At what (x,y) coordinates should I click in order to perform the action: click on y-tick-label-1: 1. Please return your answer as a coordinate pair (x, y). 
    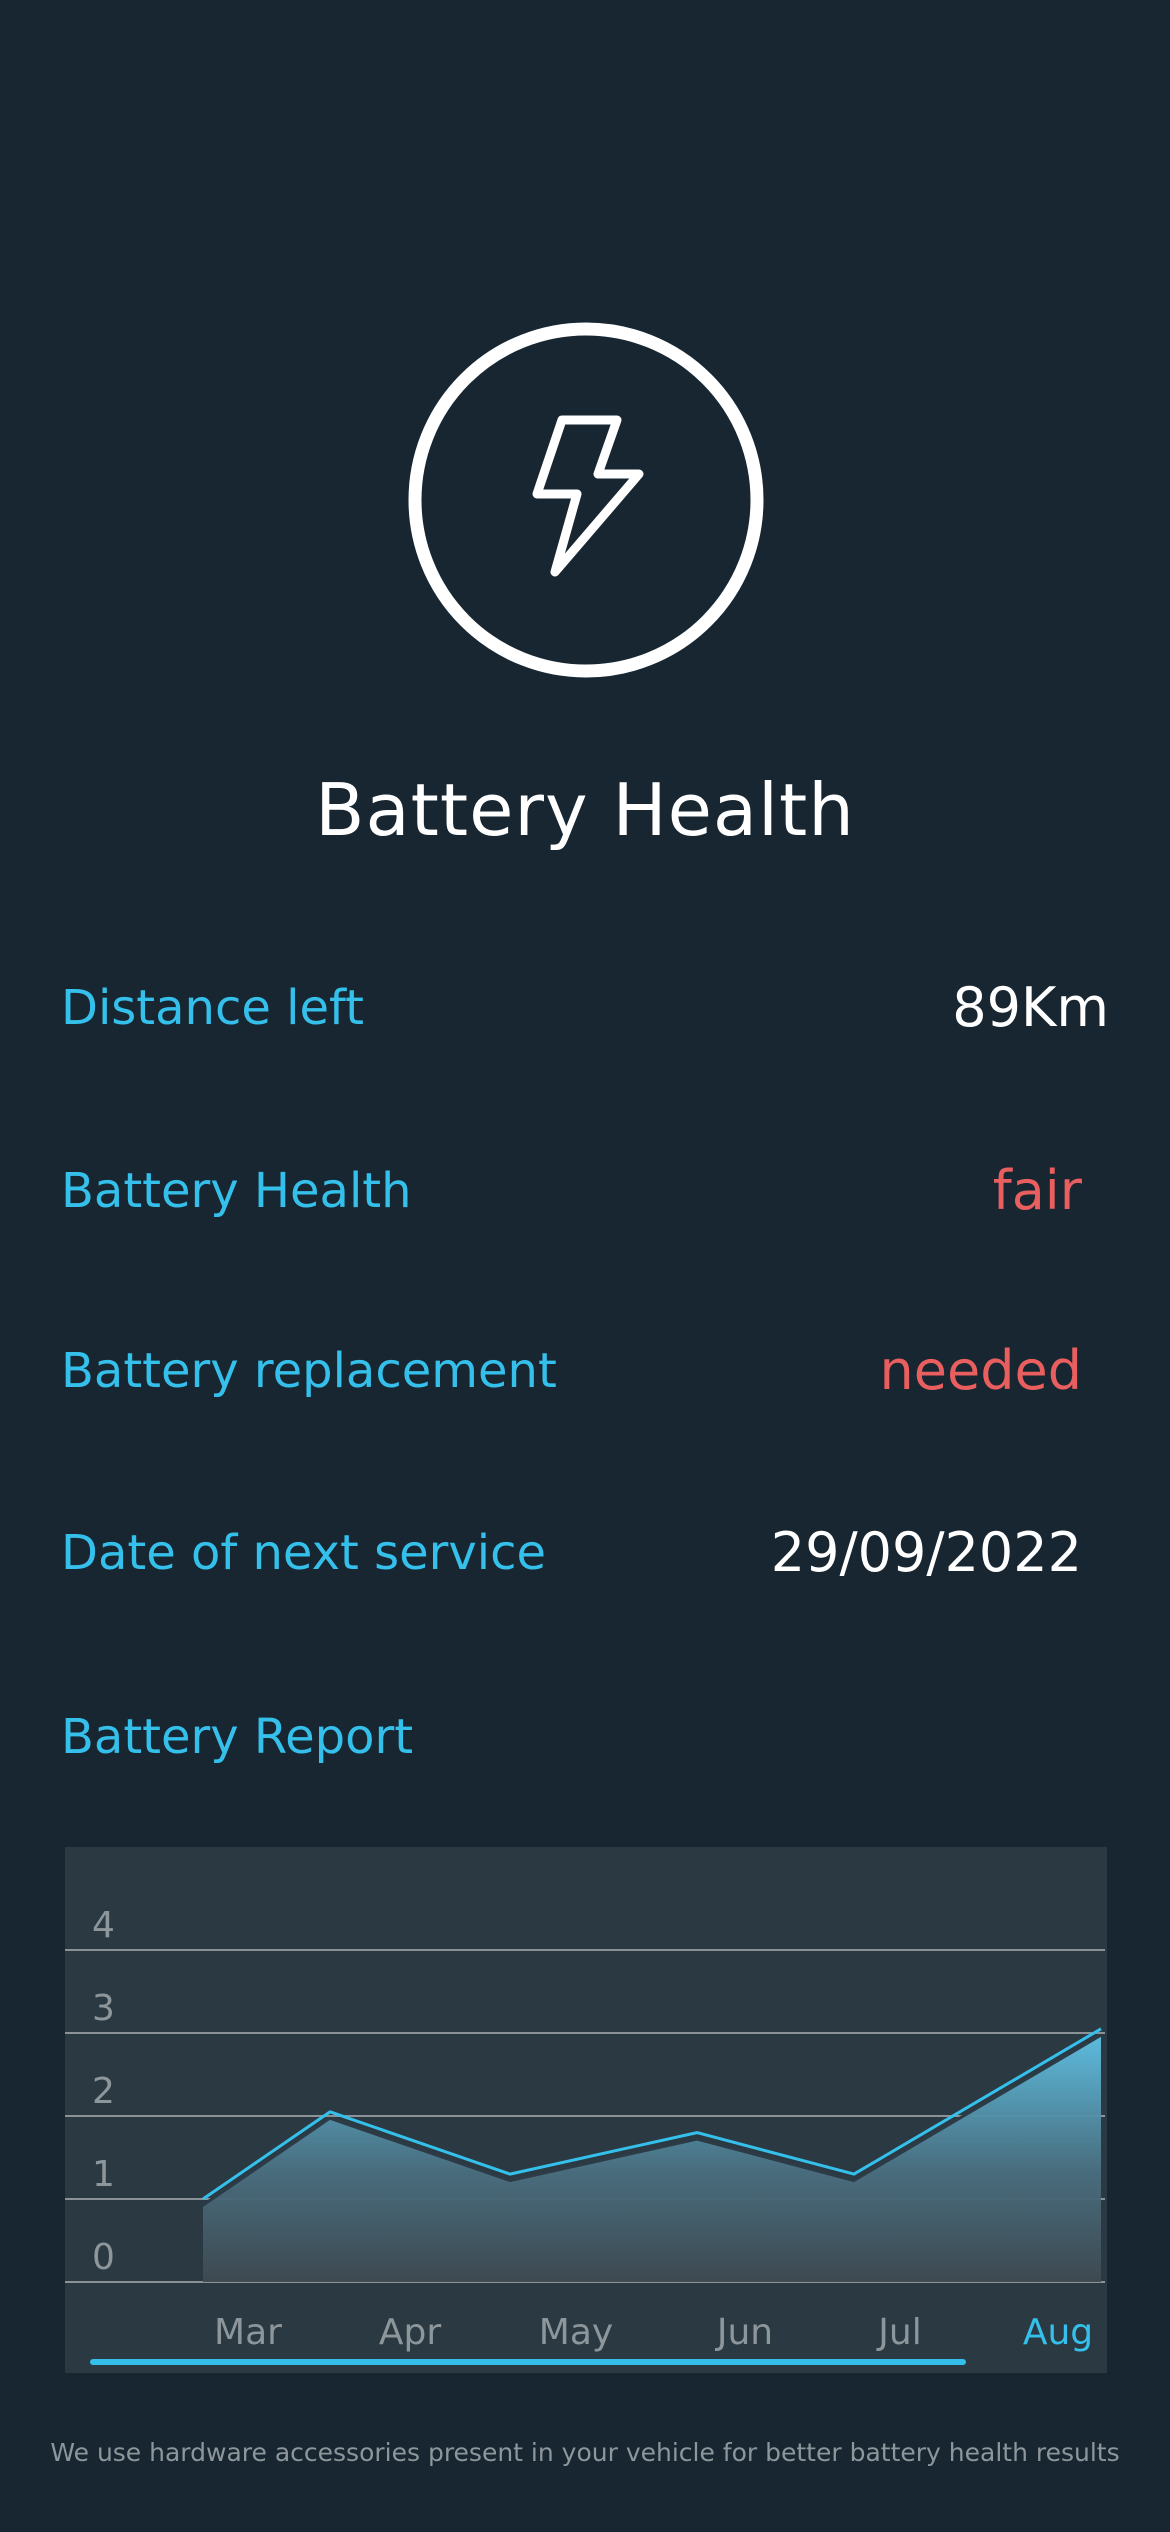
    Looking at the image, I should click on (103, 2174).